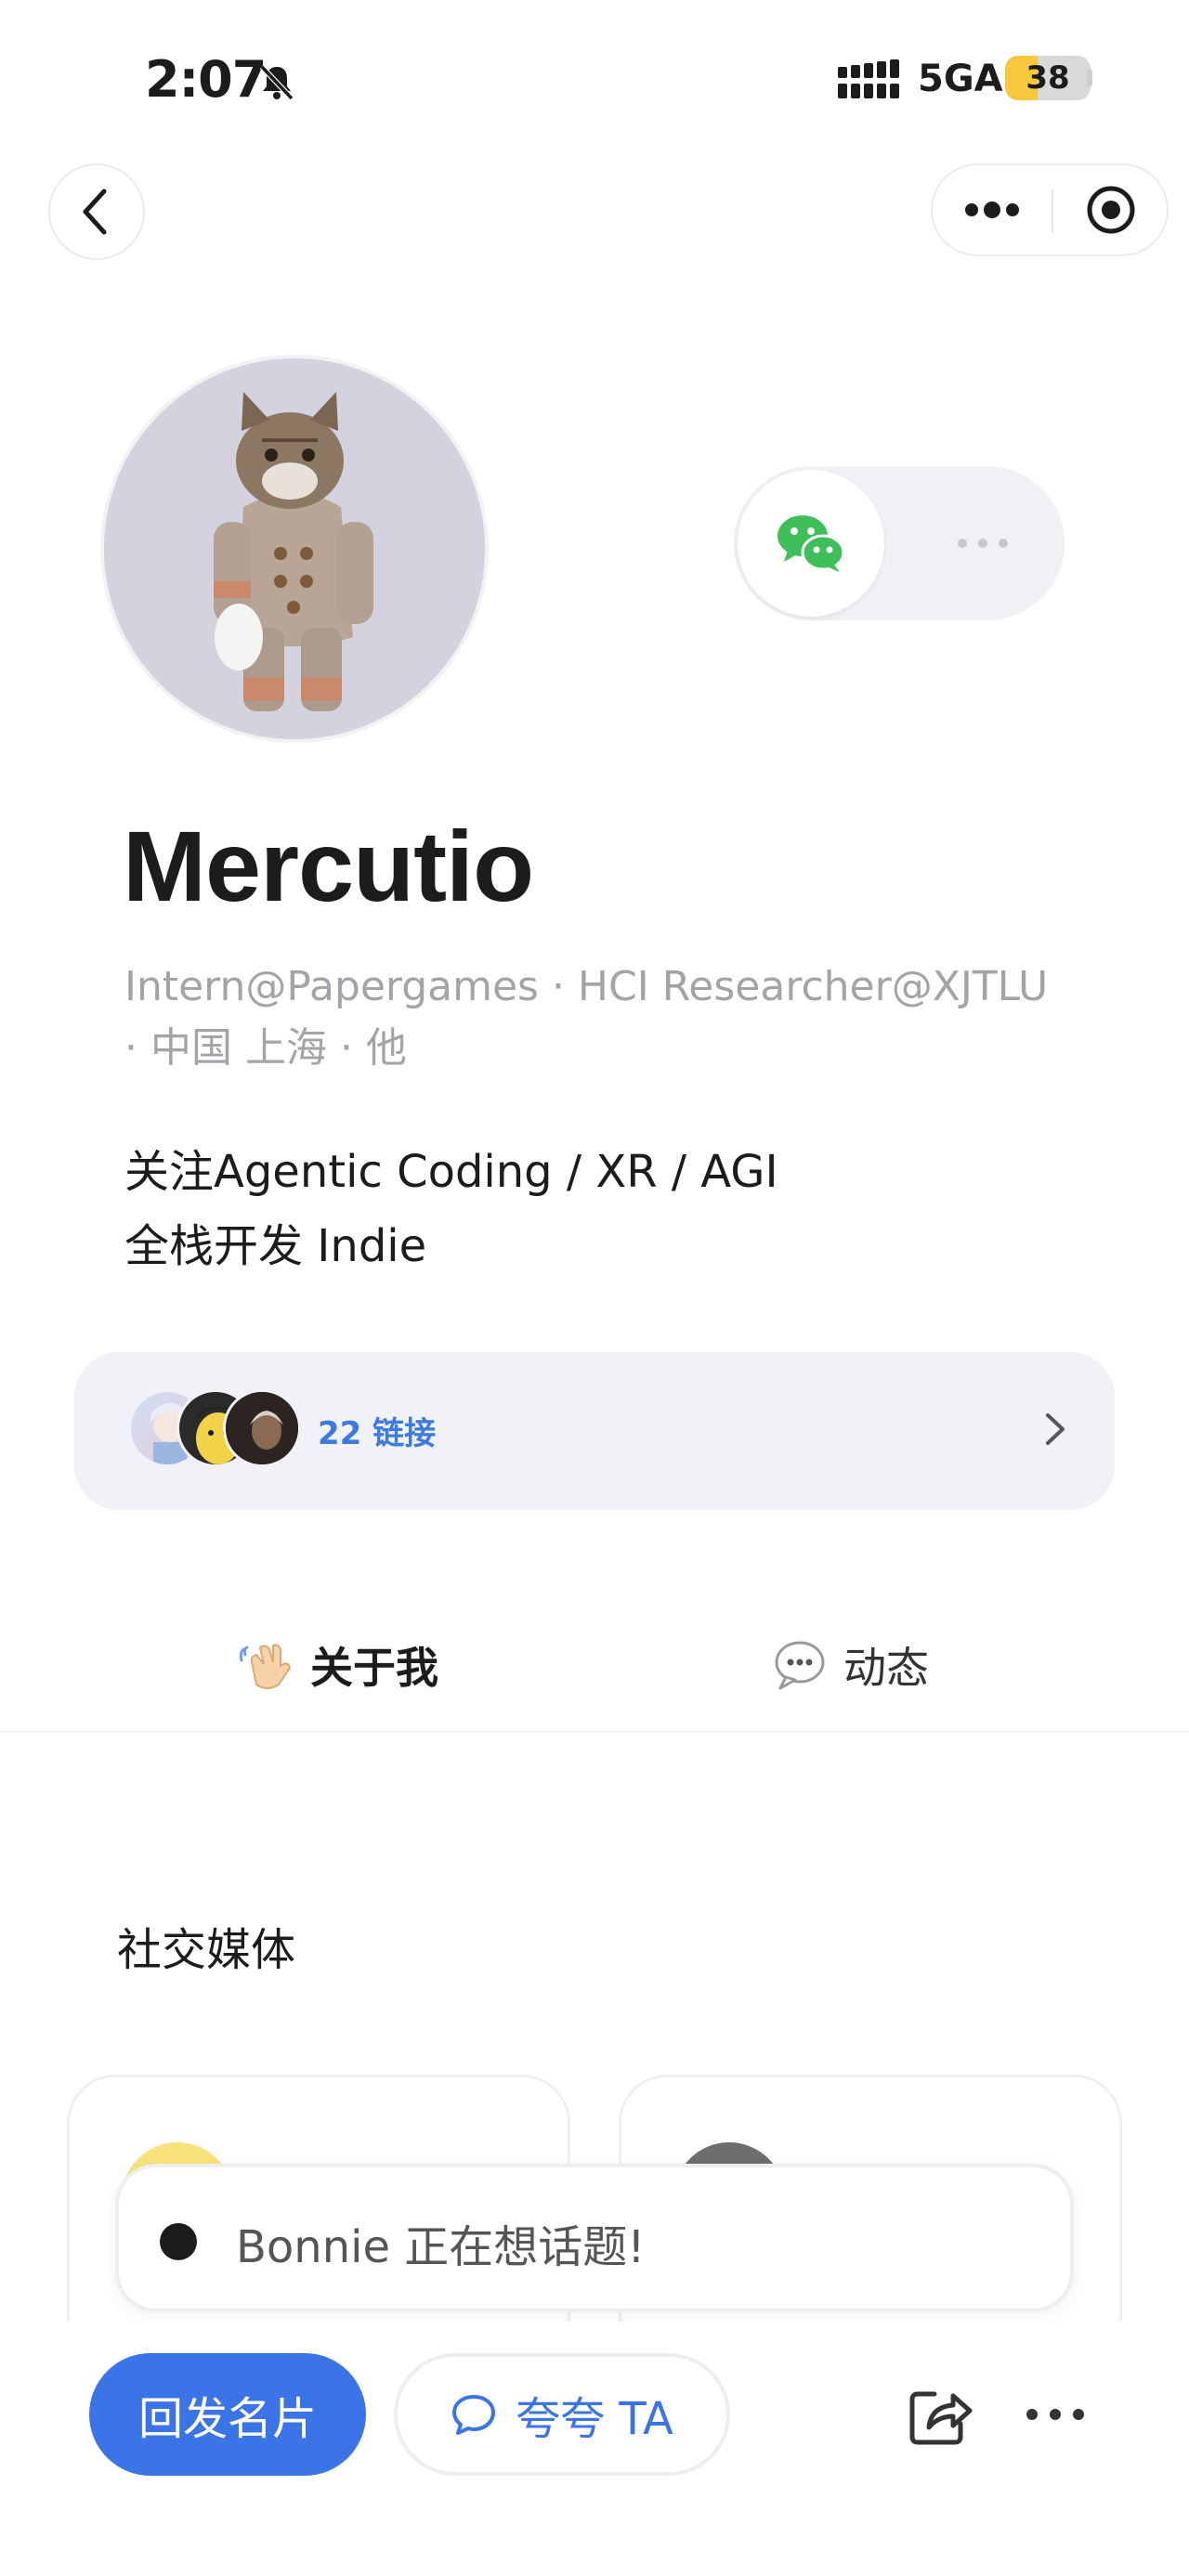 The width and height of the screenshot is (1189, 2576). I want to click on social-section-title: 社交媒体, so click(207, 1950).